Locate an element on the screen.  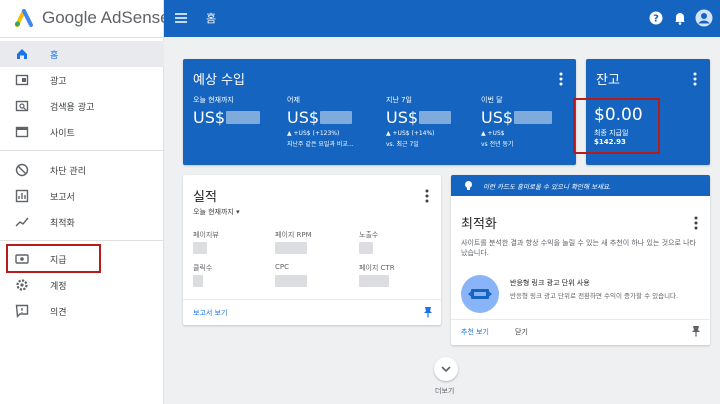
last-payment-amount: $142.93 is located at coordinates (610, 142).